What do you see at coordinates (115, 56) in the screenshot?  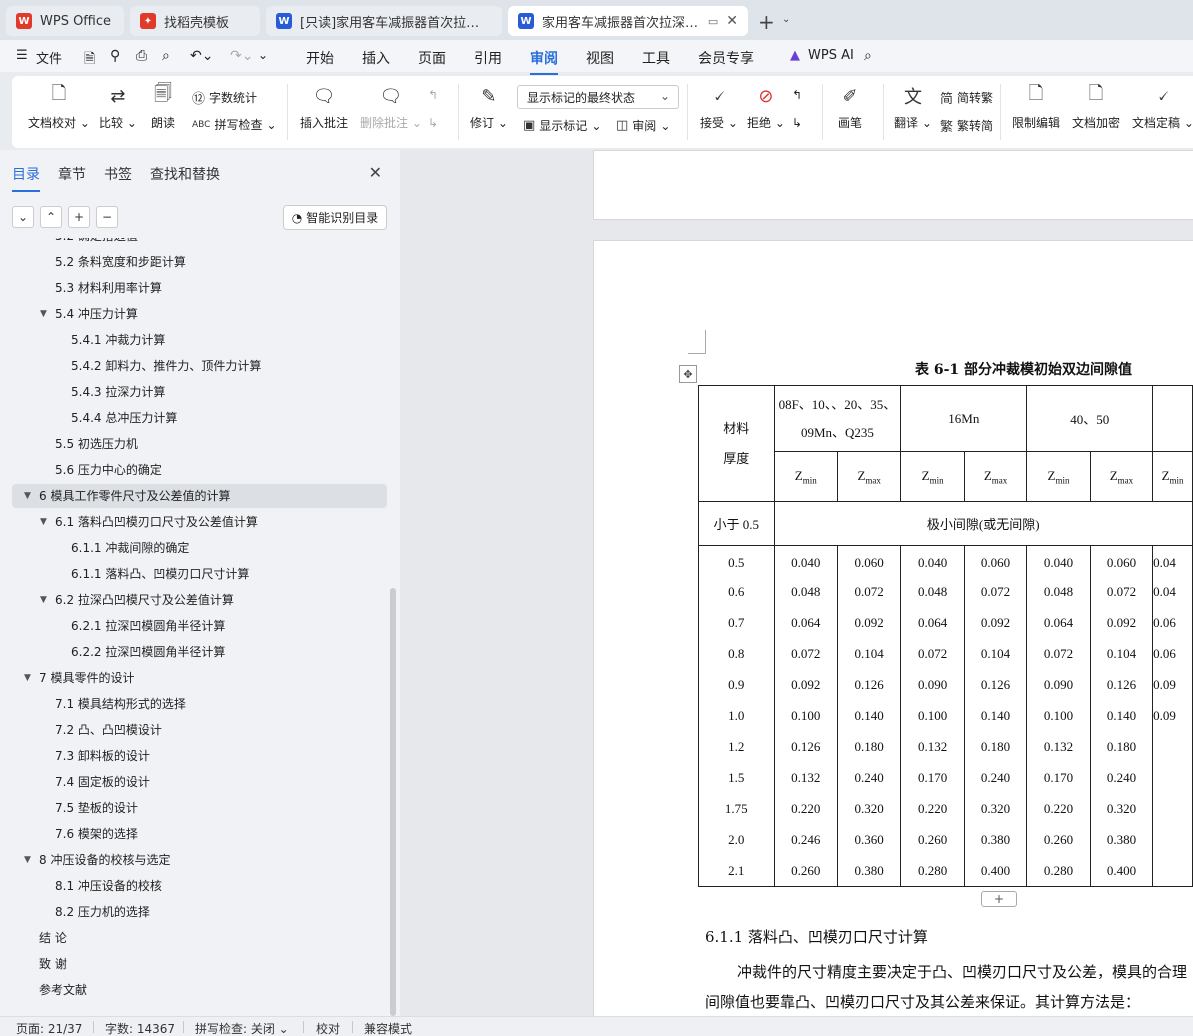 I see `share-icon: ⚲` at bounding box center [115, 56].